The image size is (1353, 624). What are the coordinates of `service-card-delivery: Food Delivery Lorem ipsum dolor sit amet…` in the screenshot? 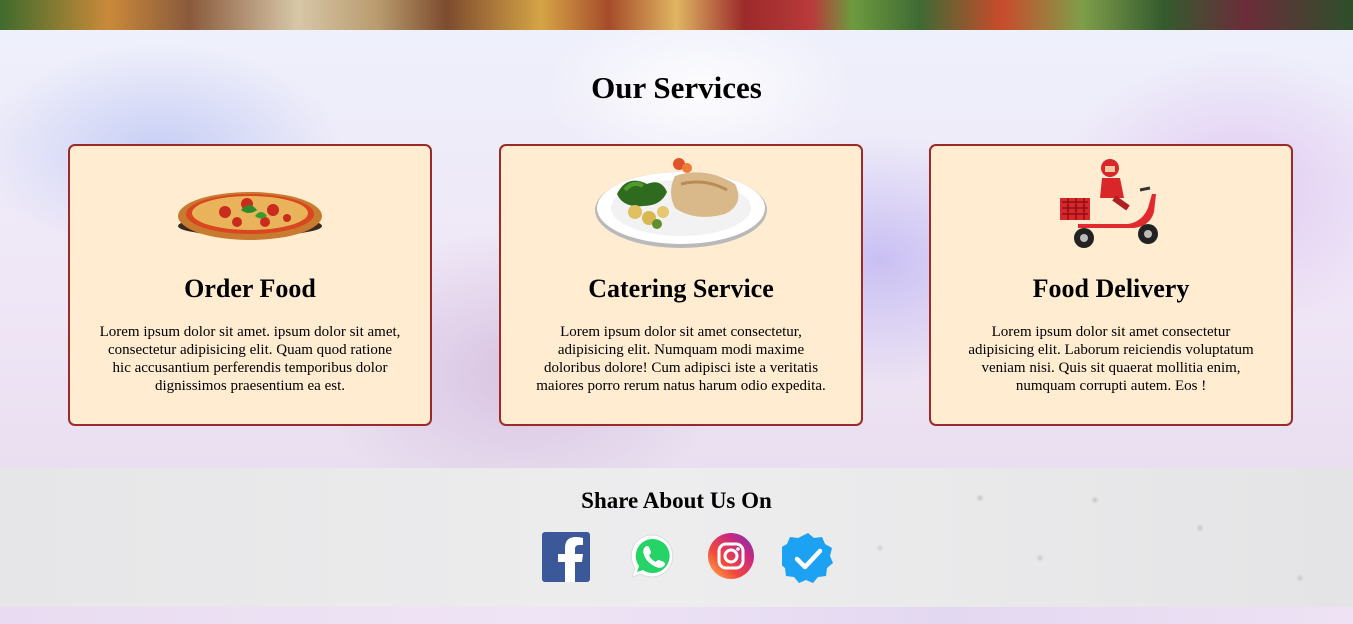 It's located at (1111, 285).